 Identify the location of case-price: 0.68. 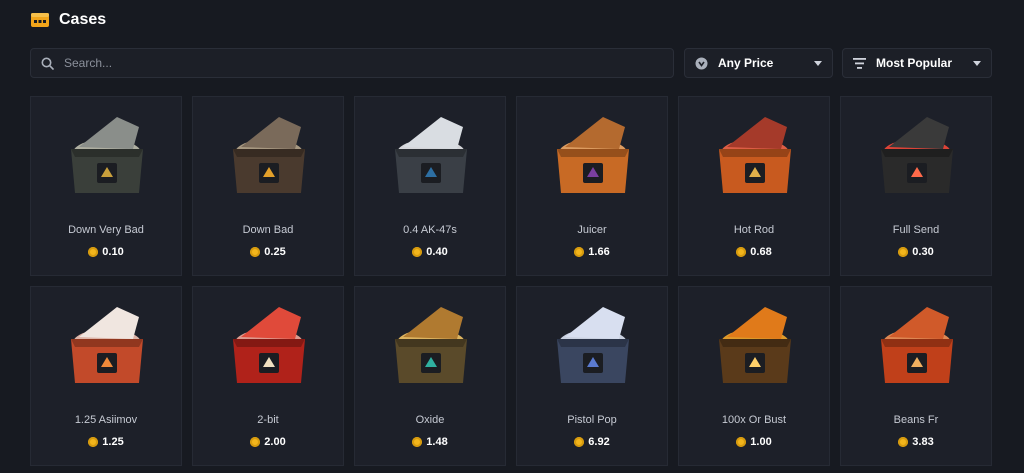
(754, 252).